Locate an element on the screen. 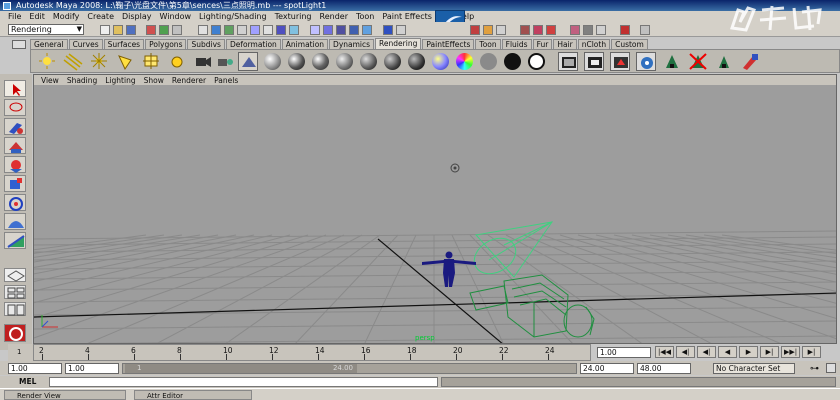  paint-render-icon is located at coordinates (750, 61).